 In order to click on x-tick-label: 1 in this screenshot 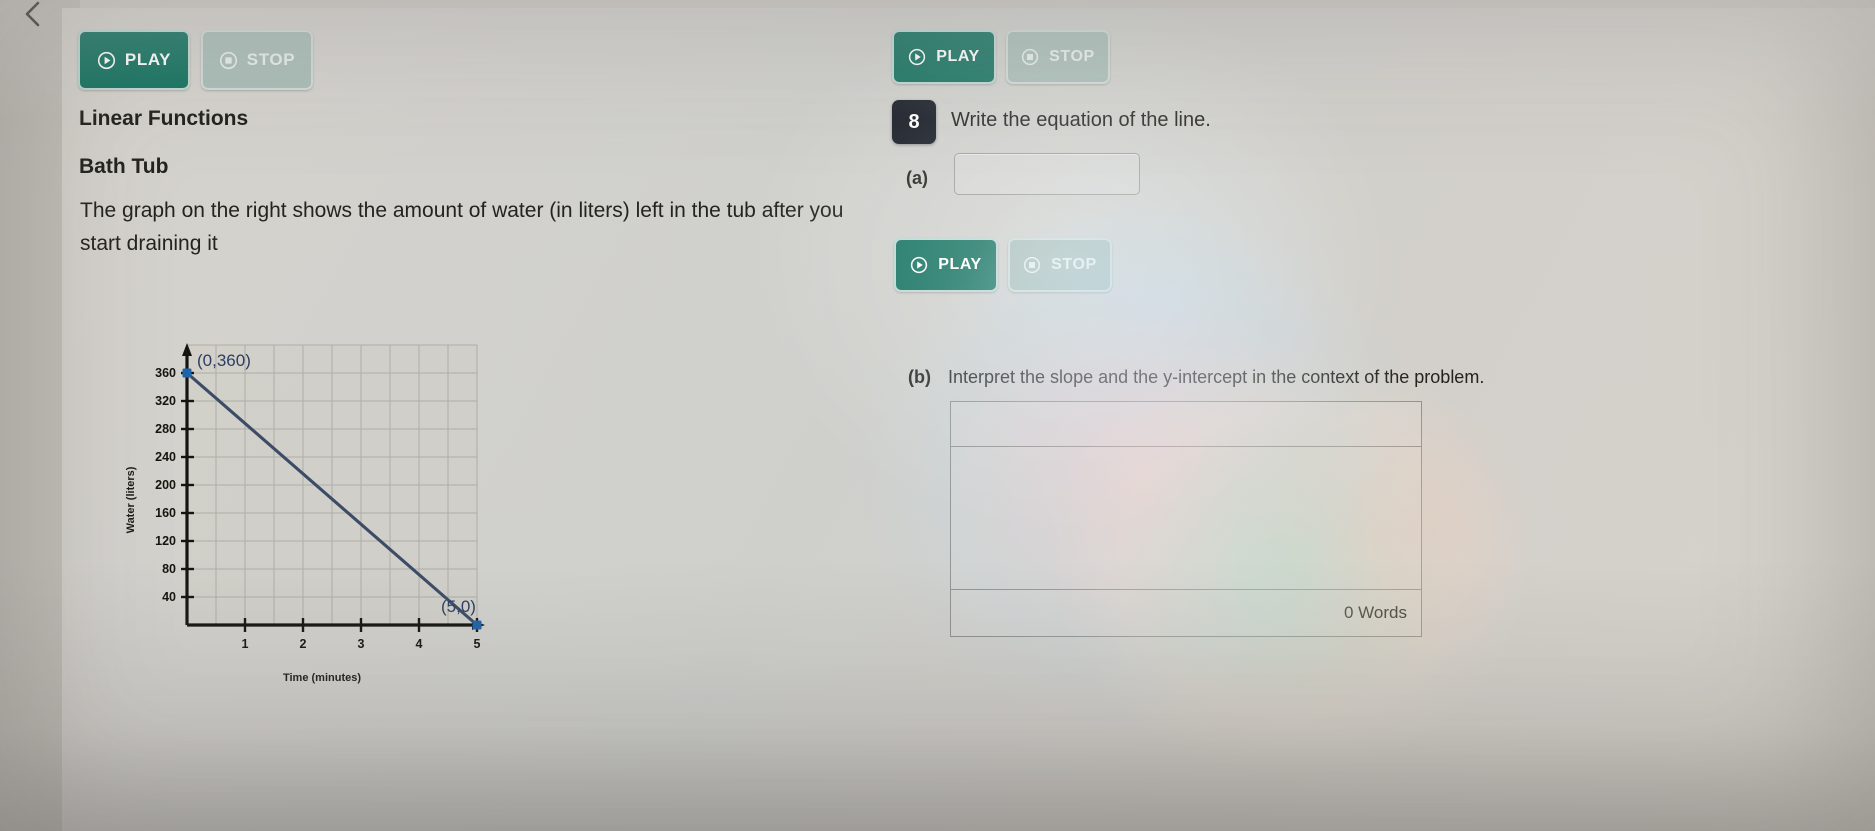, I will do `click(245, 644)`.